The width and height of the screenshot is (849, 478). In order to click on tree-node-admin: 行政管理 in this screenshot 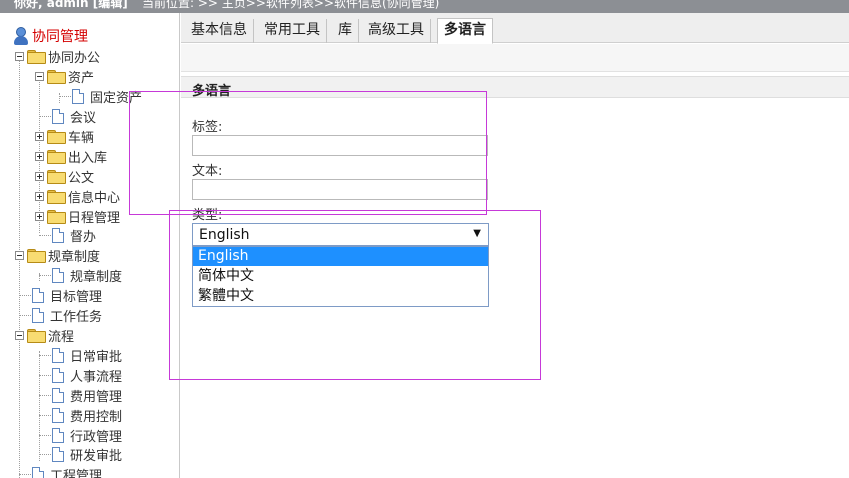, I will do `click(80, 435)`.